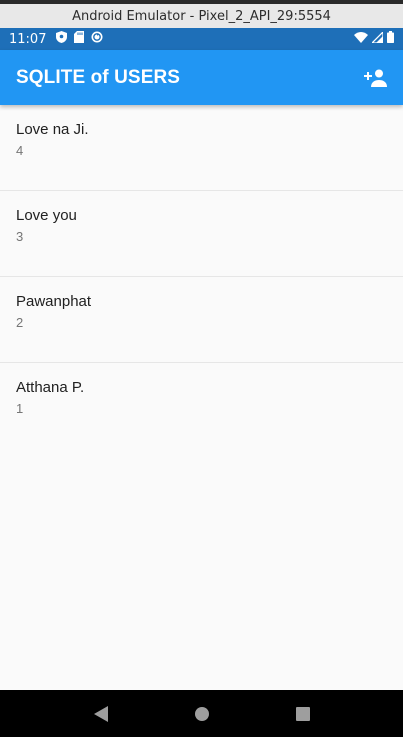 The height and width of the screenshot is (737, 403). I want to click on home-icon, so click(201, 713).